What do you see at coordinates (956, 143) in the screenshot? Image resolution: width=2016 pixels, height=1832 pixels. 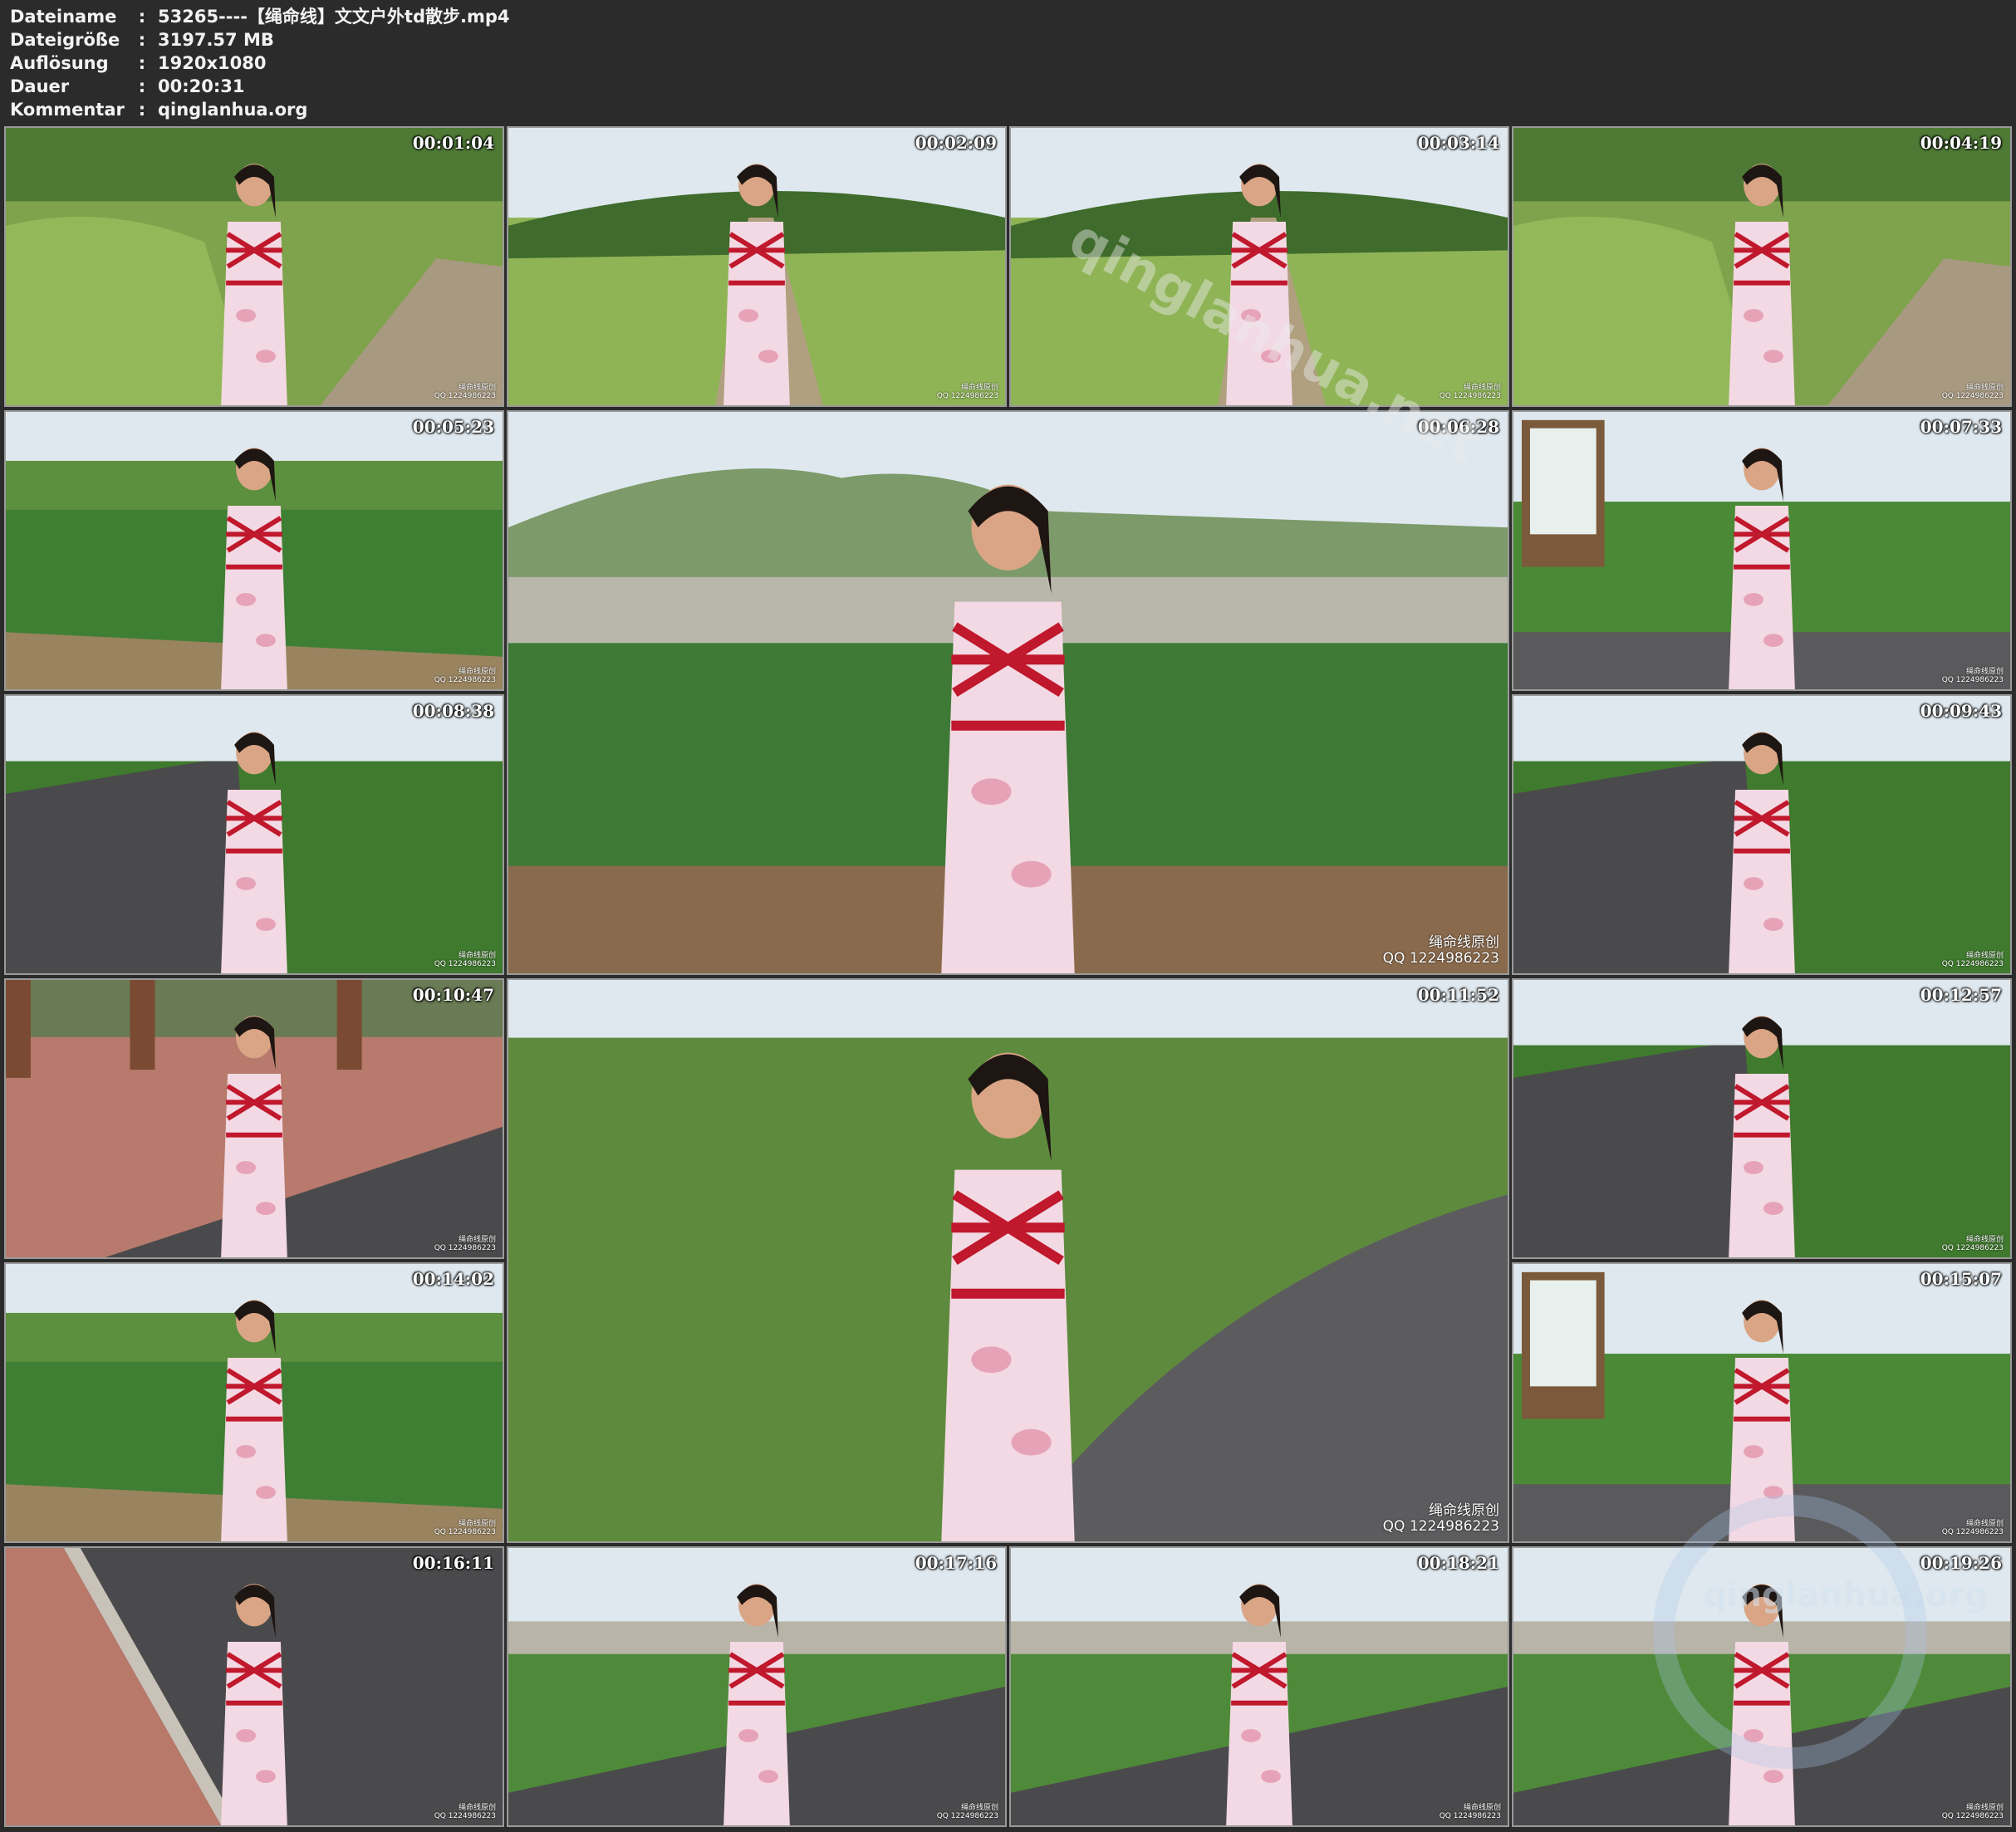 I see `thumbnail-timestamp: 00:02:09` at bounding box center [956, 143].